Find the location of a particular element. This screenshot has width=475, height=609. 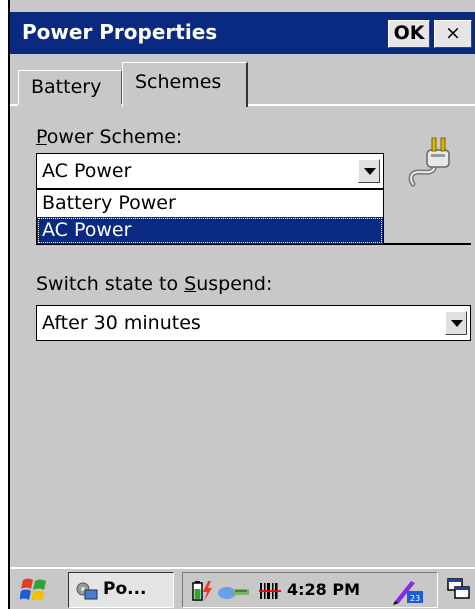

battery-charging-icon is located at coordinates (203, 591).